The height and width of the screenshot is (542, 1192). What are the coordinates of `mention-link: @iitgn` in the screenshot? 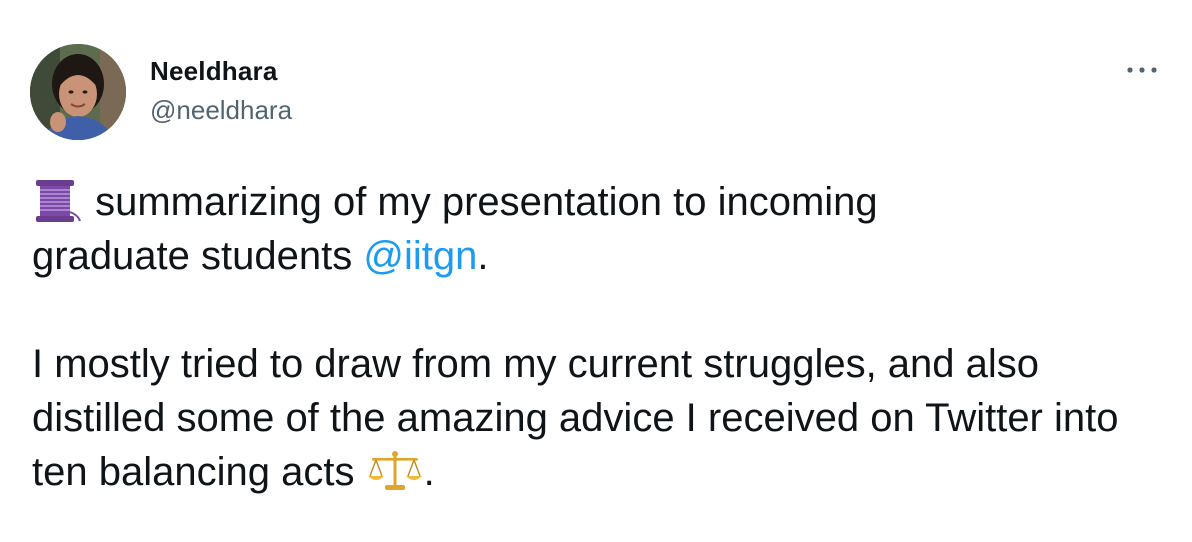 It's located at (420, 256).